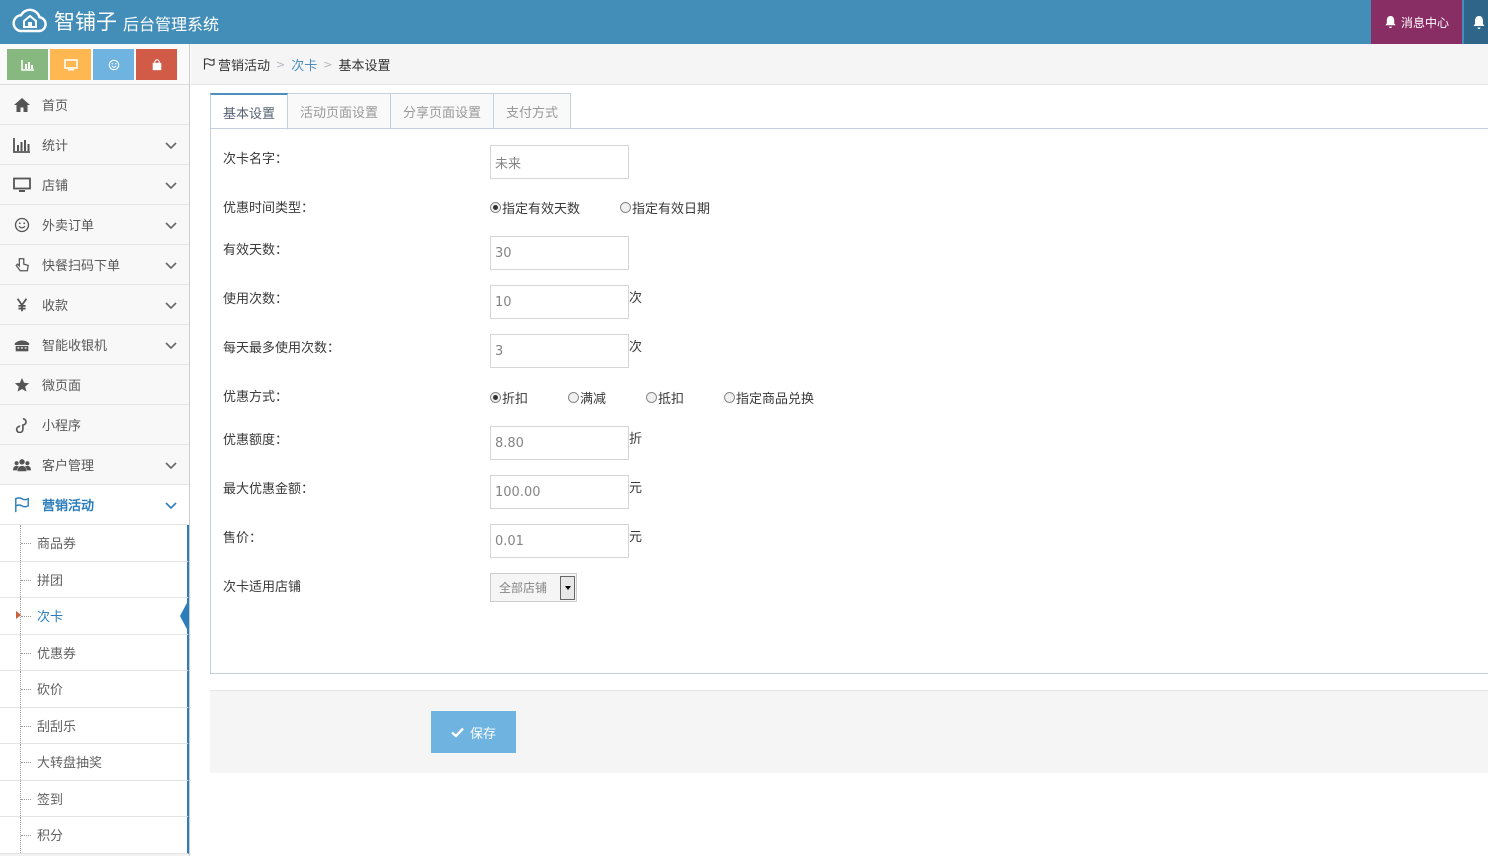  I want to click on brand-name: 智铺子, so click(85, 22).